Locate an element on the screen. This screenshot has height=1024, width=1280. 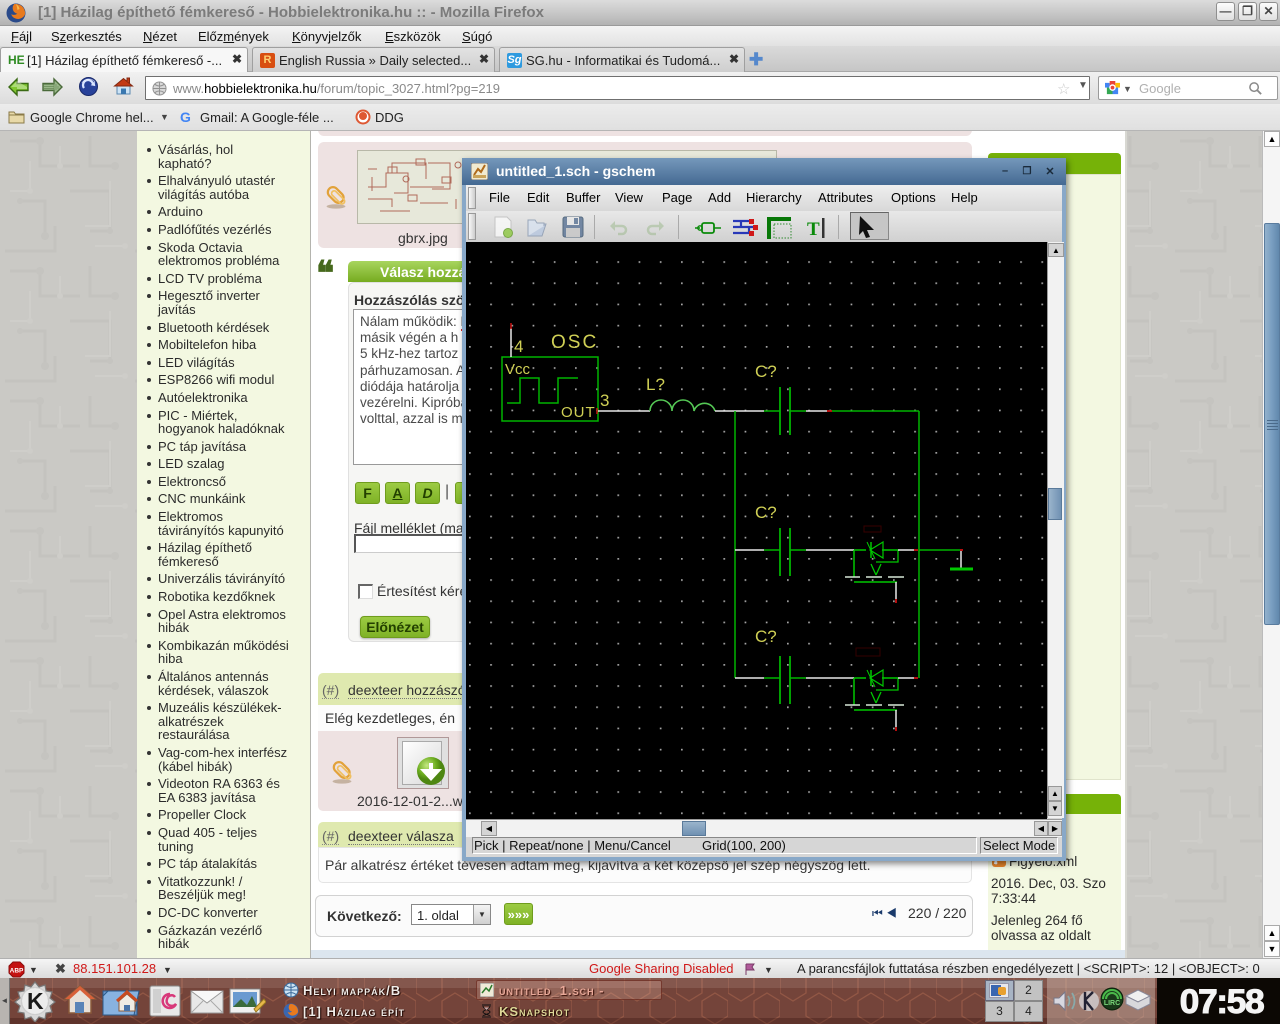
svg-text: T is located at coordinates (813, 229).